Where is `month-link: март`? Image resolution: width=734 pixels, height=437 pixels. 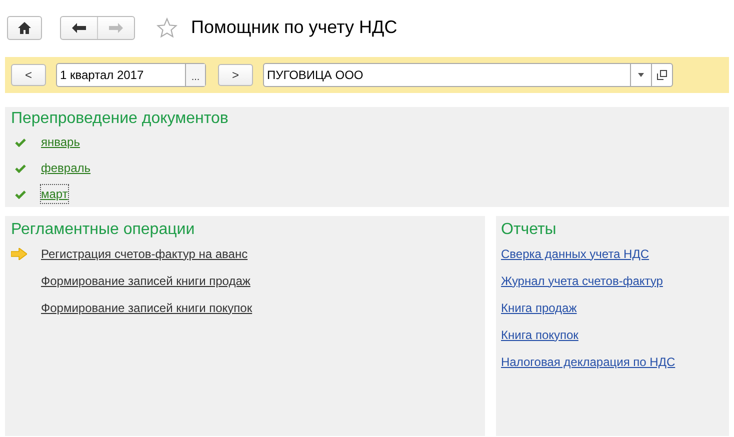 month-link: март is located at coordinates (54, 194).